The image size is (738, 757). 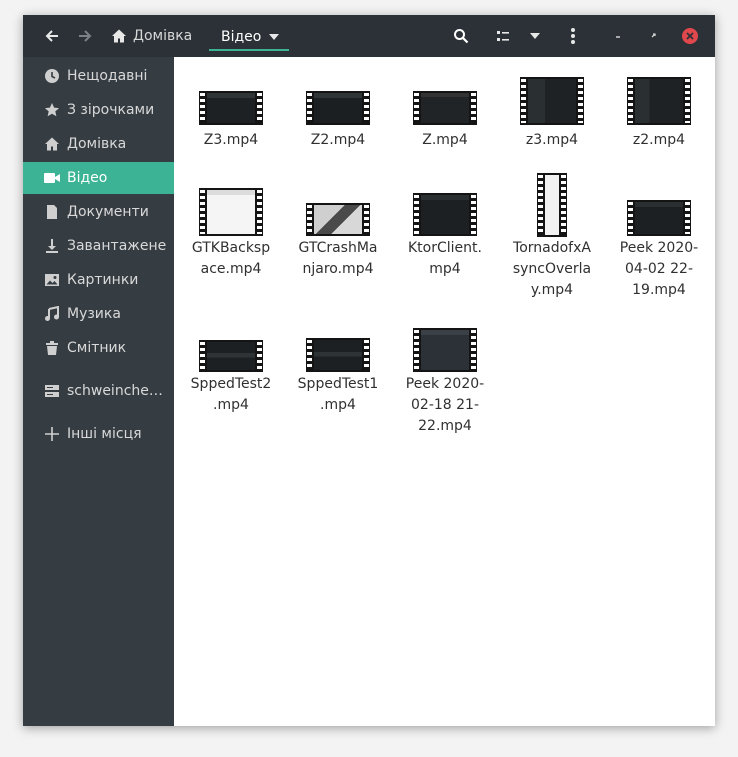 I want to click on close-button, so click(x=690, y=36).